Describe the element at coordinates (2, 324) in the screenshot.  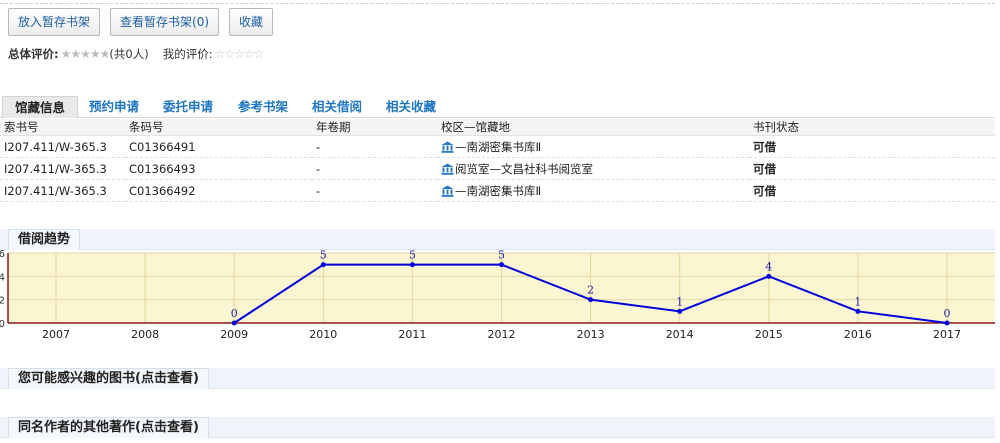
I see `y-tick-label: 0` at that location.